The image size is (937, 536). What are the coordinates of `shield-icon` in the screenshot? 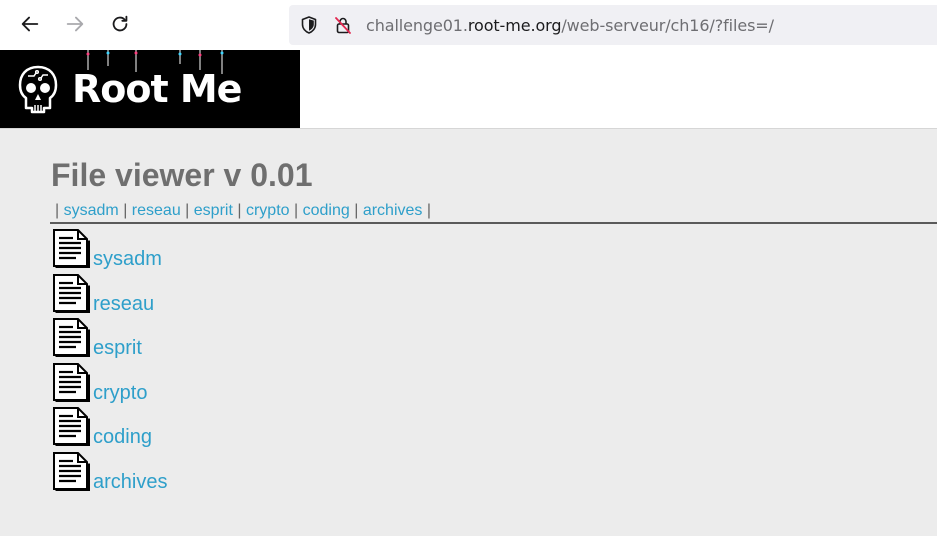 It's located at (309, 25).